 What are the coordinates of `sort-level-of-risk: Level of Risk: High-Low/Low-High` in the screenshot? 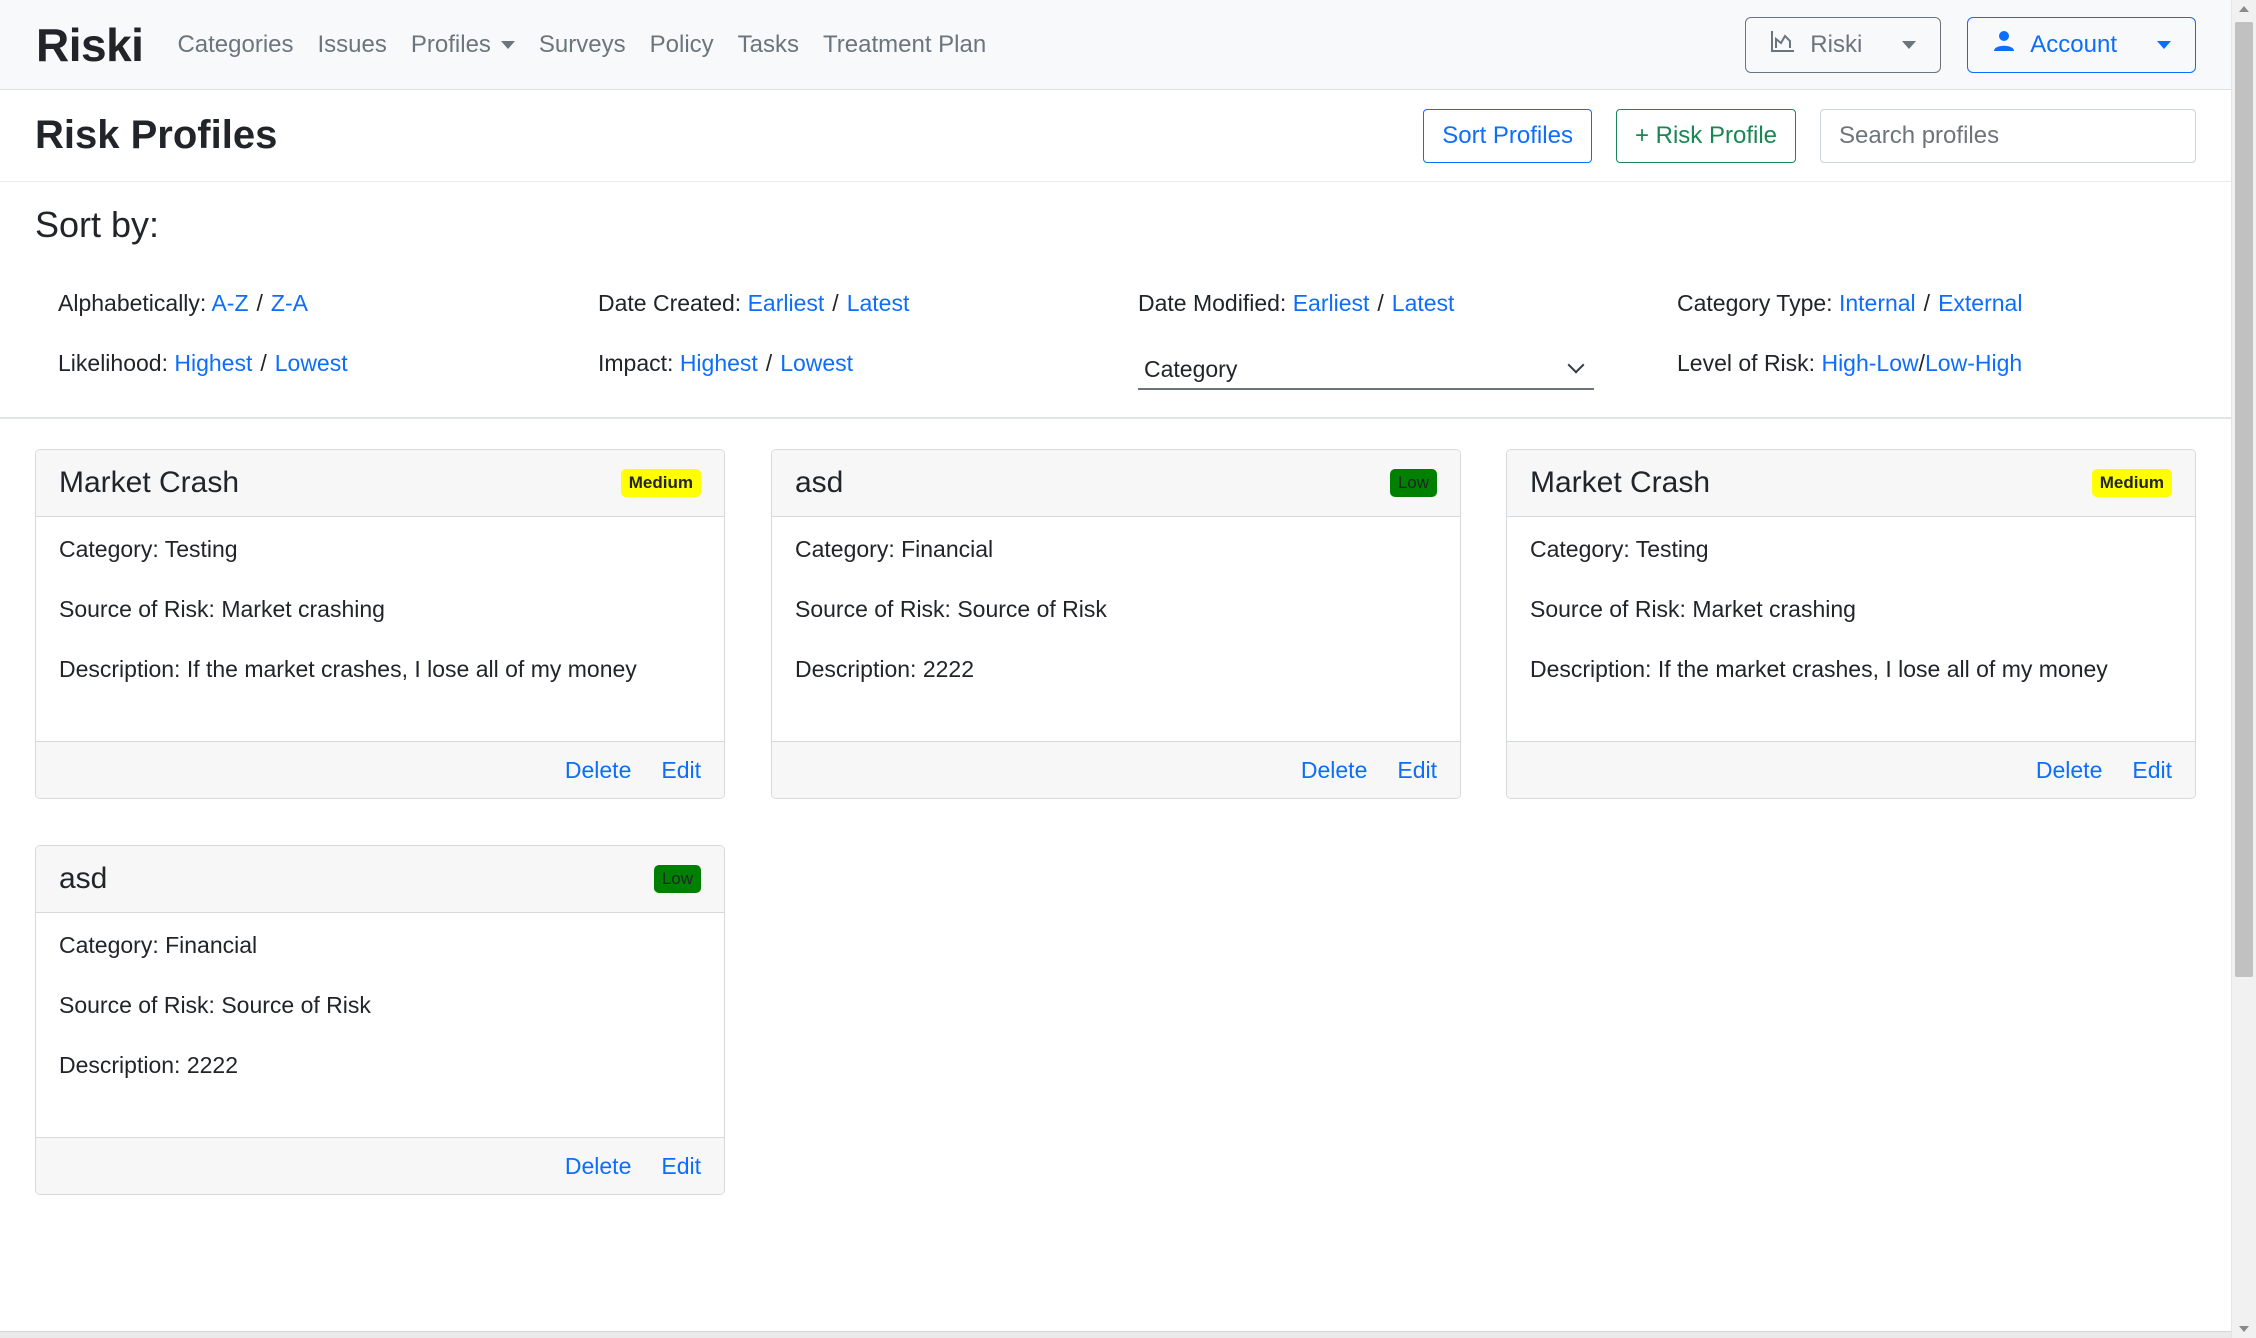 It's located at (1849, 363).